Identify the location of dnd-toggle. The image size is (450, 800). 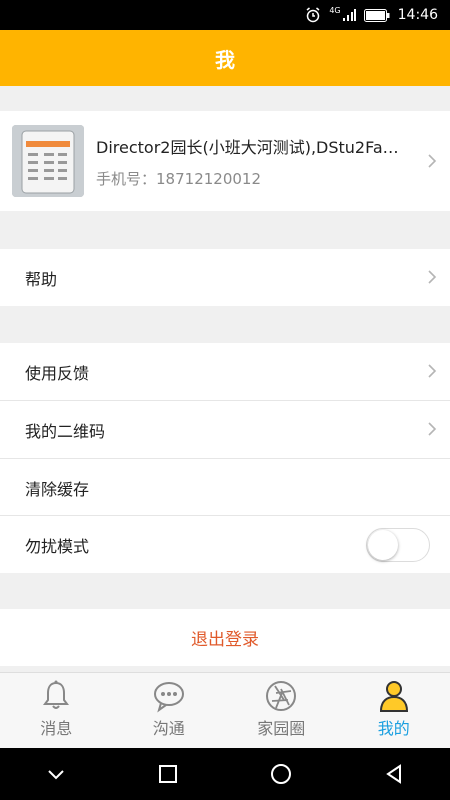
(398, 545).